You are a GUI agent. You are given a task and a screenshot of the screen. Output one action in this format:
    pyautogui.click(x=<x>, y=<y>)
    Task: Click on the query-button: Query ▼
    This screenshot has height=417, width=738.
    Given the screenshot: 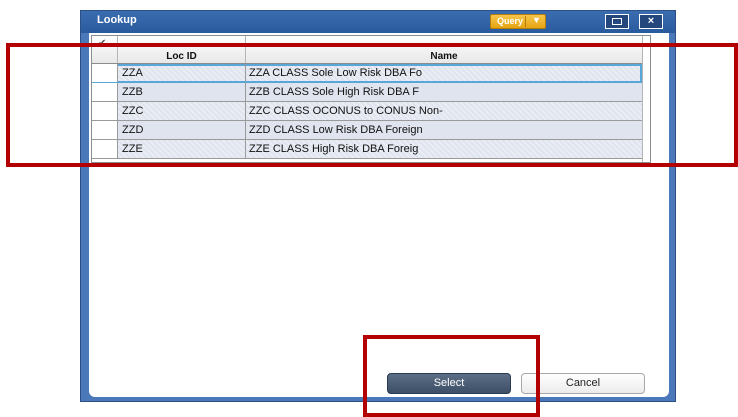 What is the action you would take?
    pyautogui.click(x=518, y=21)
    